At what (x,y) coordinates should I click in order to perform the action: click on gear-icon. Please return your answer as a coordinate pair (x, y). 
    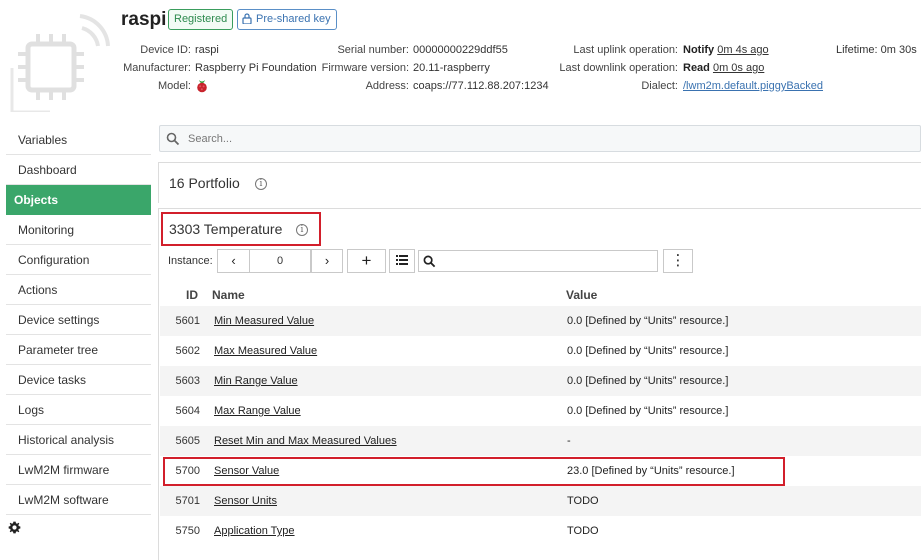
    Looking at the image, I should click on (14, 527).